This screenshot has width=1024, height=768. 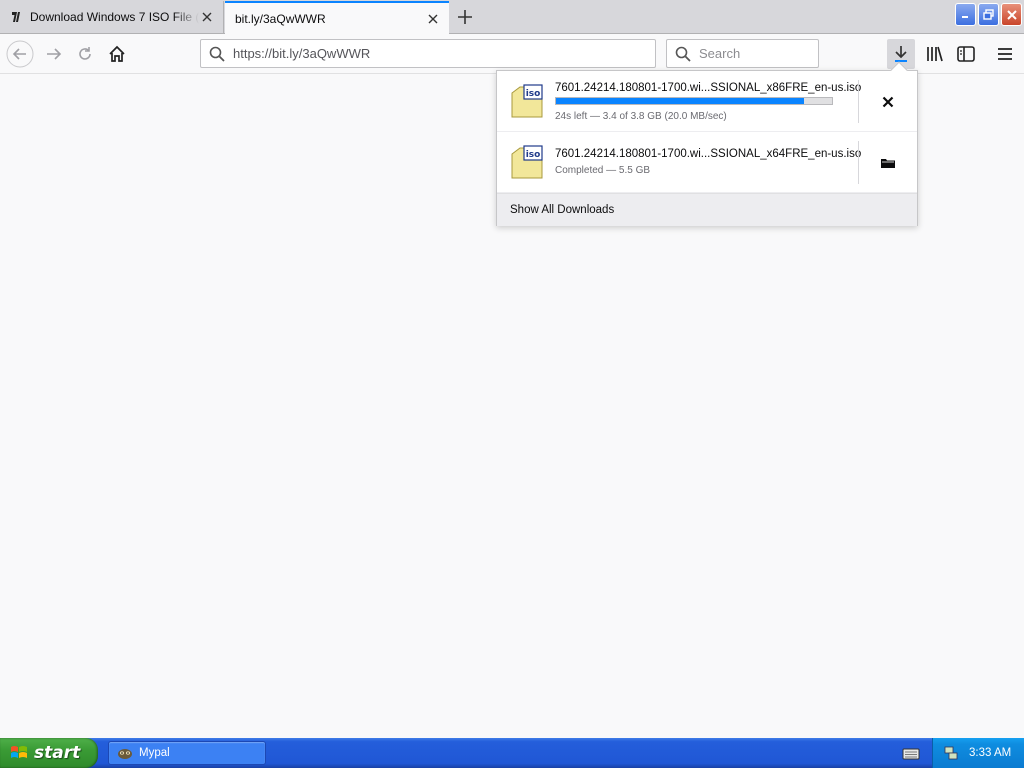 I want to click on hamburger-menu-icon, so click(x=1005, y=54).